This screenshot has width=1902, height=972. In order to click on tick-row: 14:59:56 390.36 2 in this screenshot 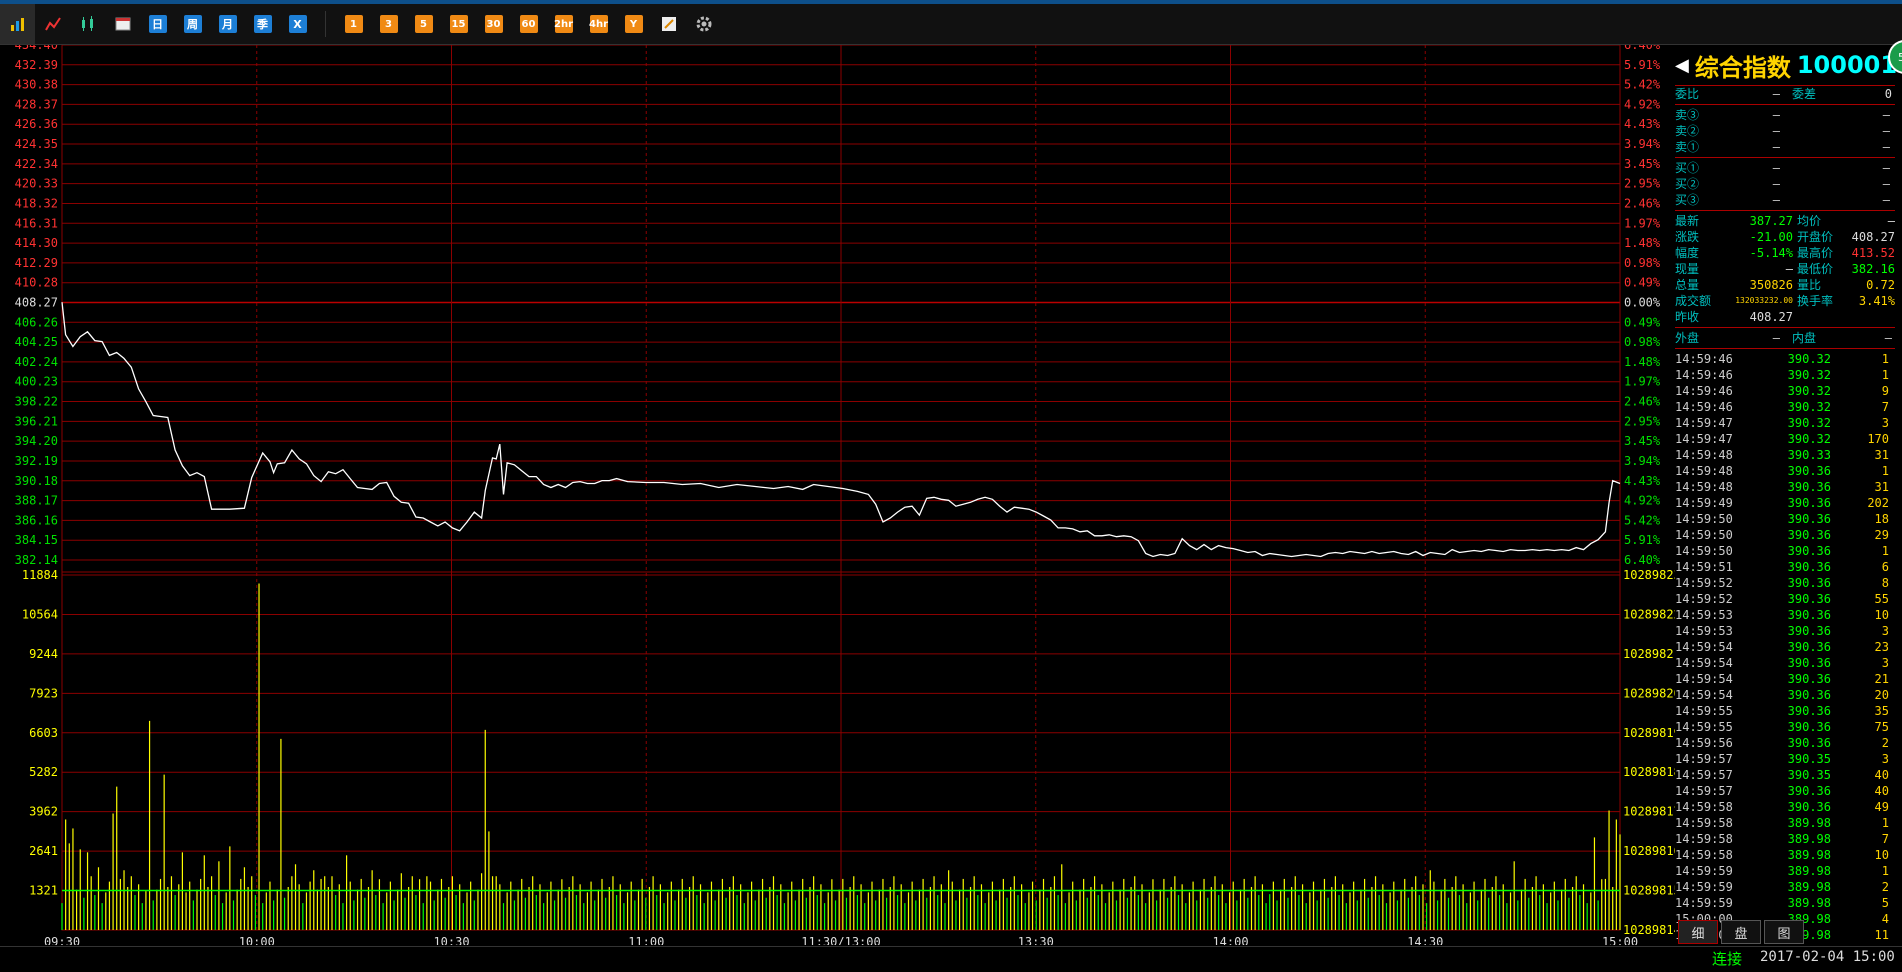, I will do `click(1785, 743)`.